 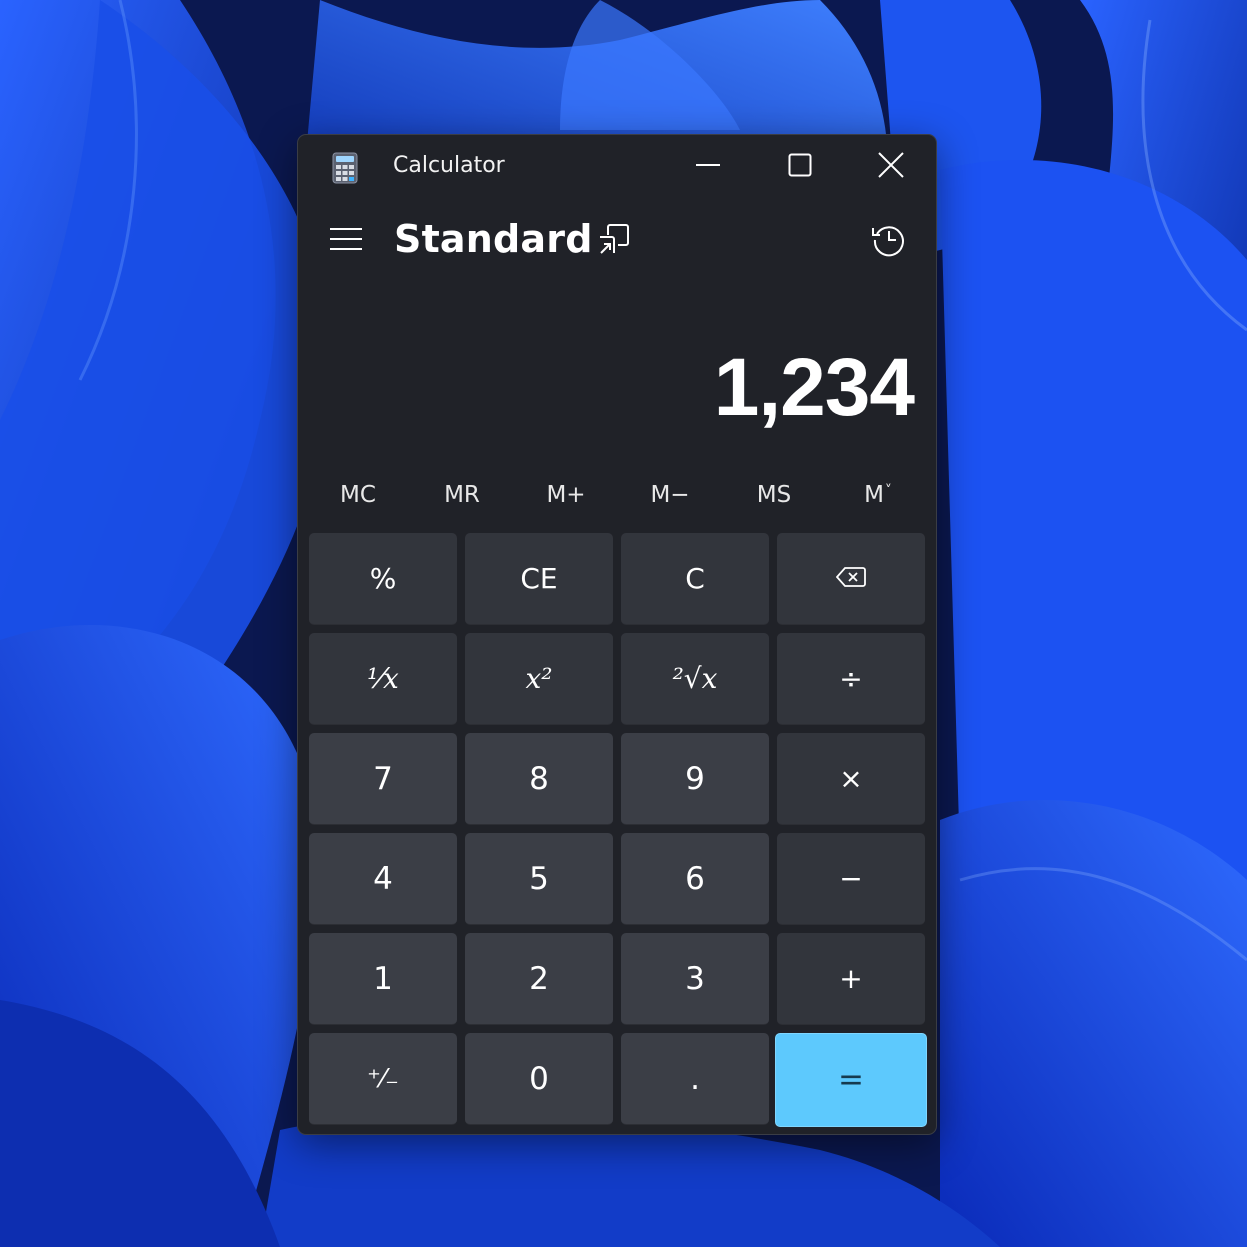 What do you see at coordinates (383, 879) in the screenshot?
I see `digit-4-button: 4` at bounding box center [383, 879].